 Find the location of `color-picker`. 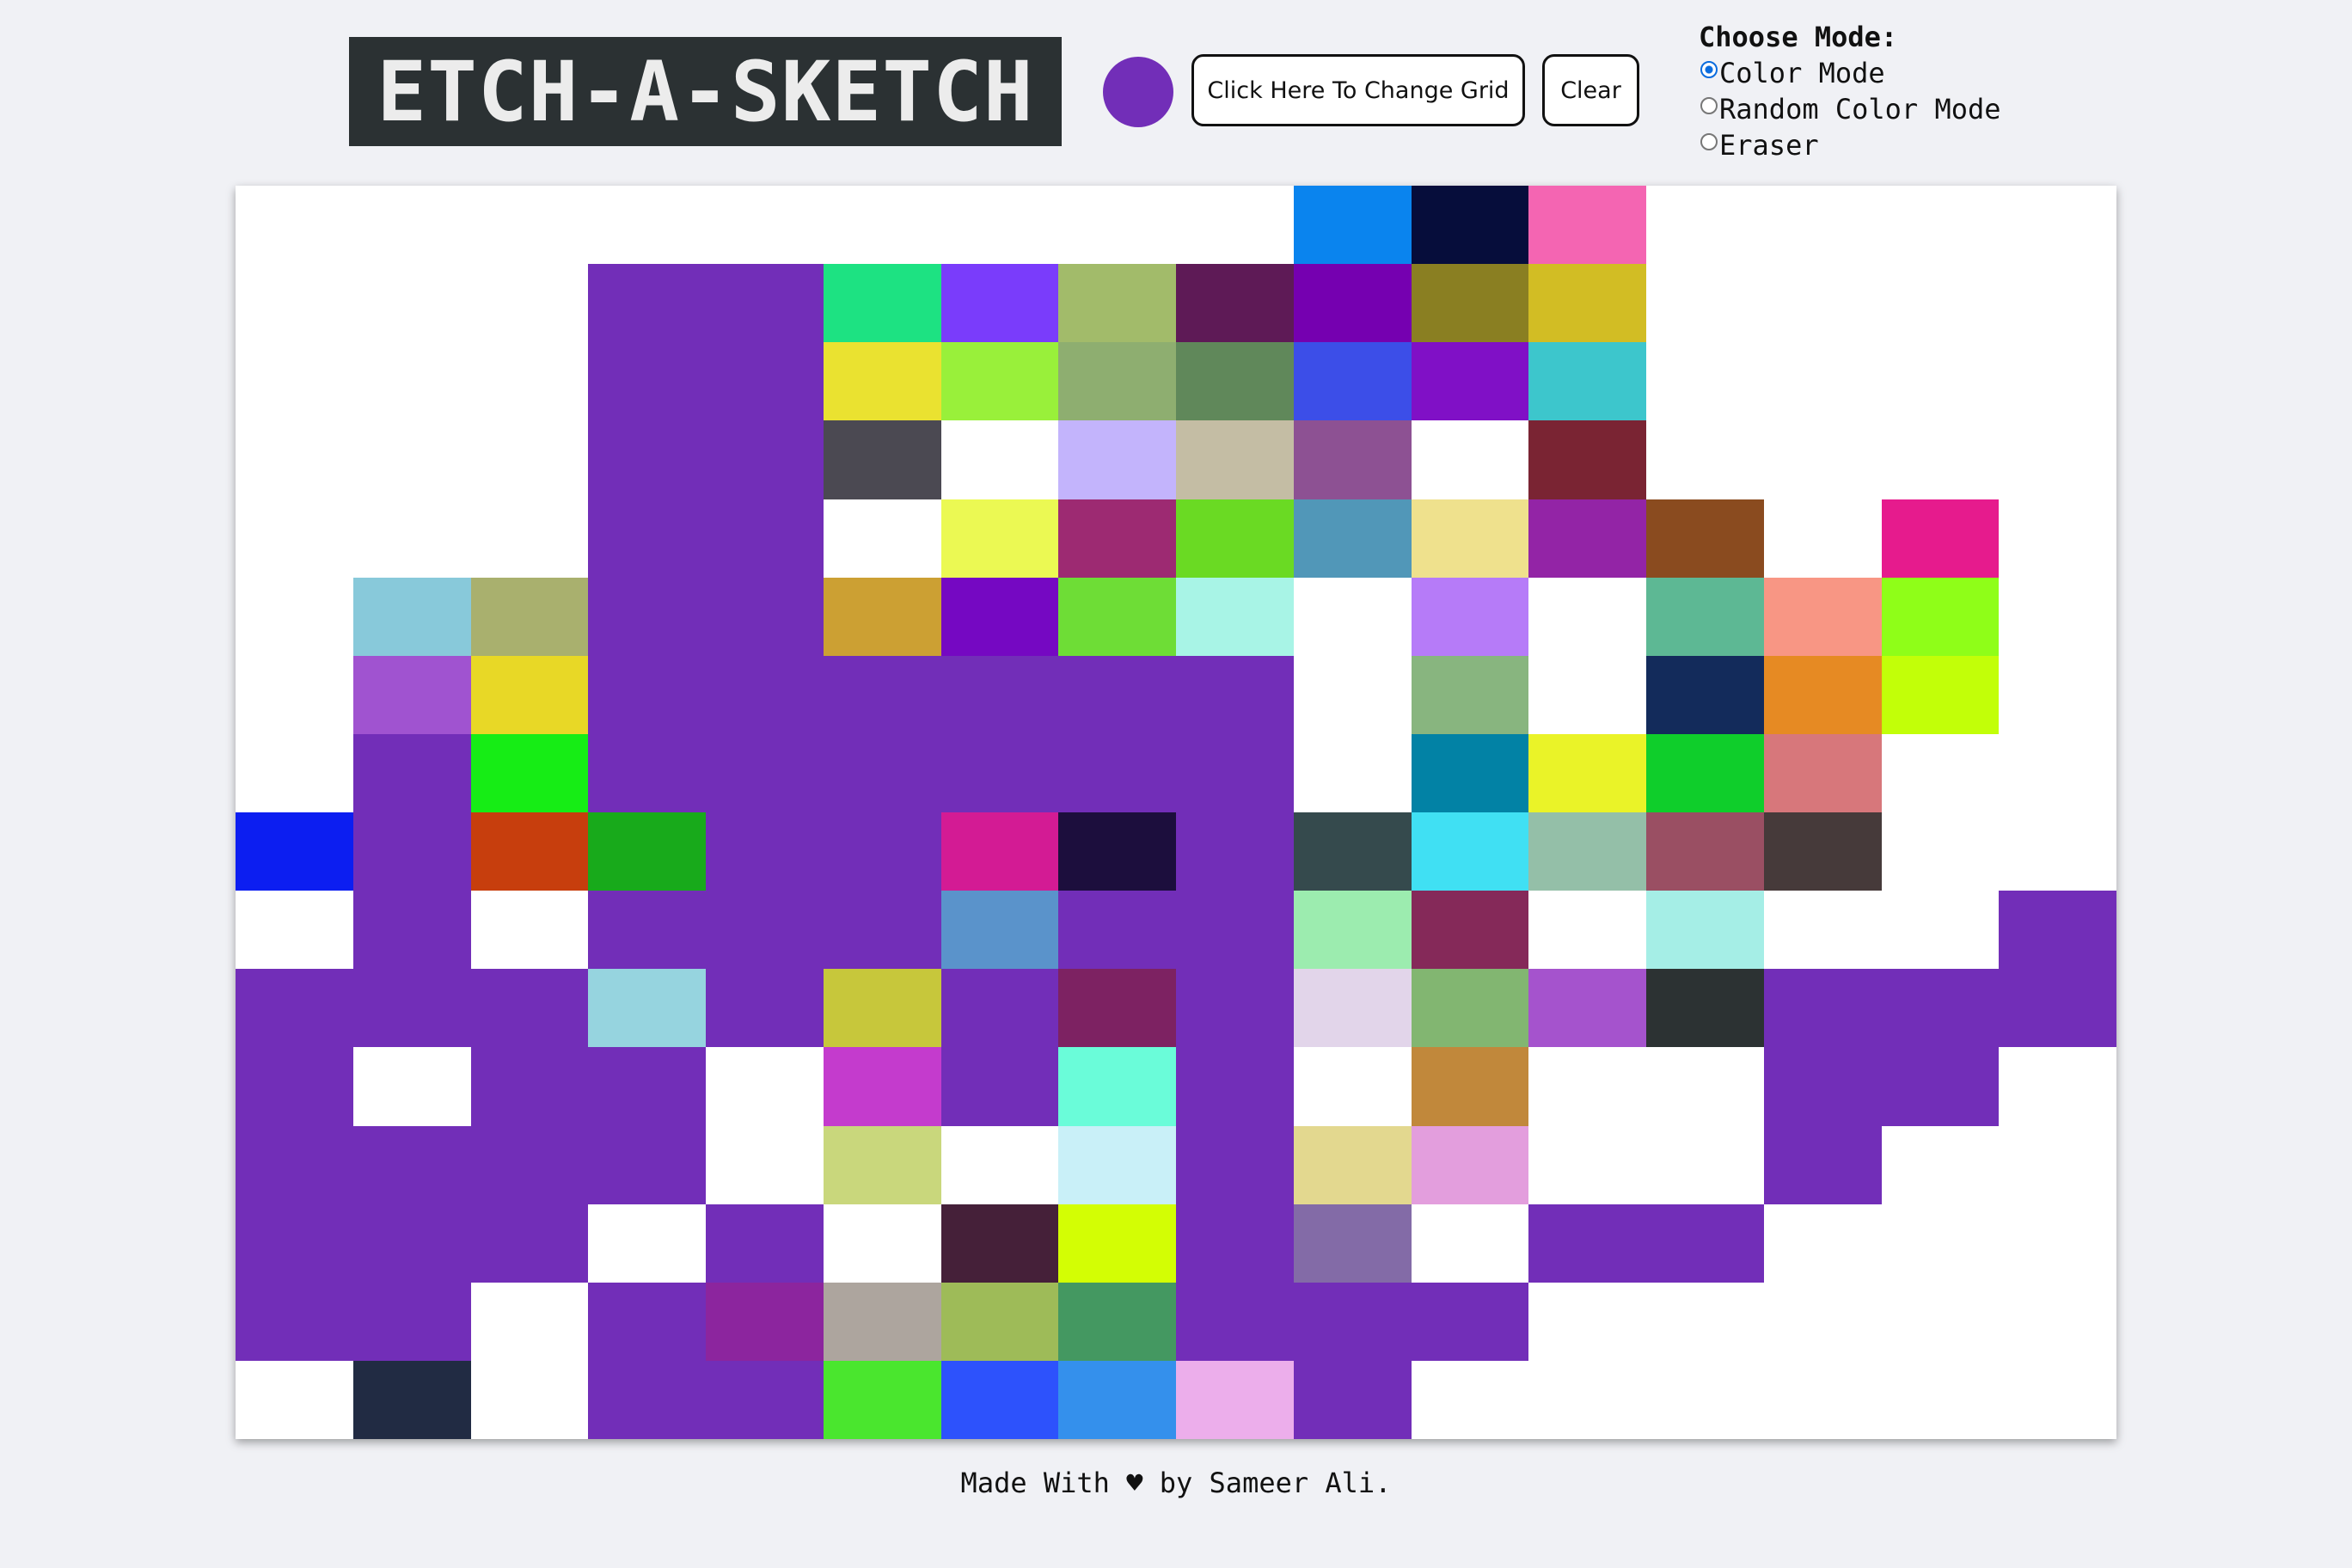

color-picker is located at coordinates (1138, 92).